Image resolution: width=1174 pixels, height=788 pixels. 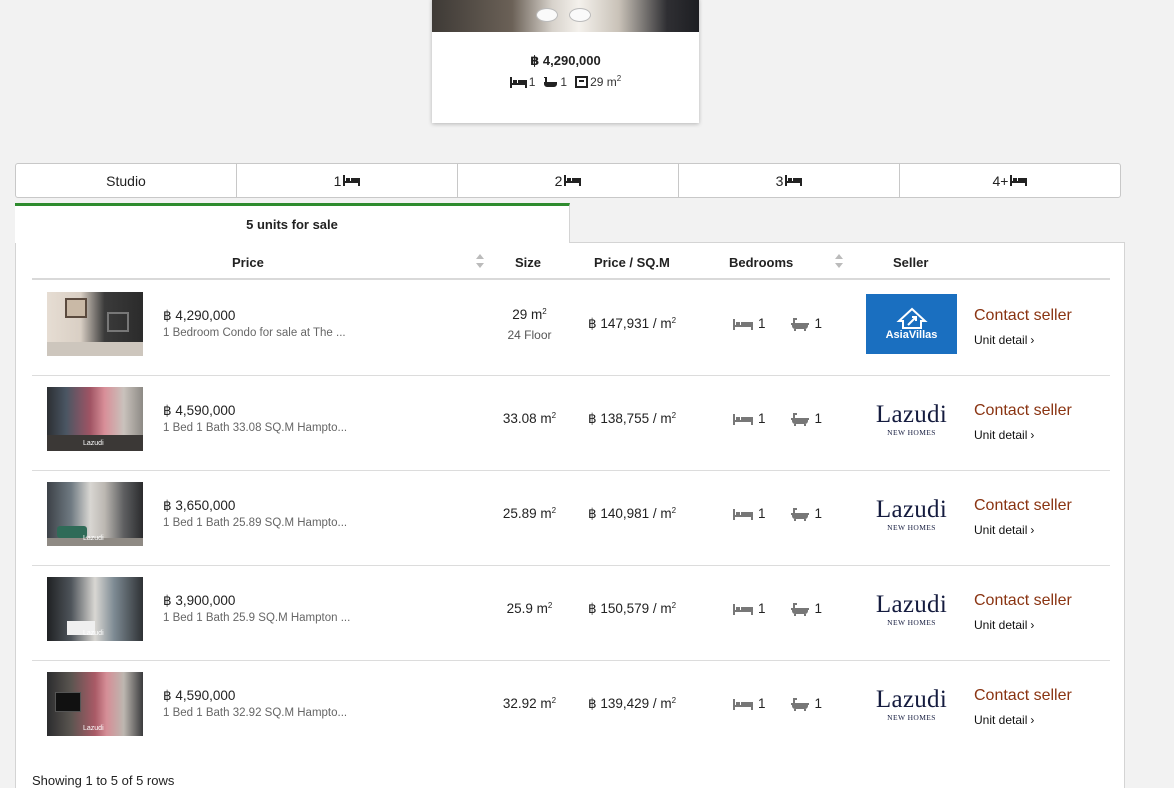 I want to click on unit-price: ฿ 4,290,000, so click(x=199, y=315).